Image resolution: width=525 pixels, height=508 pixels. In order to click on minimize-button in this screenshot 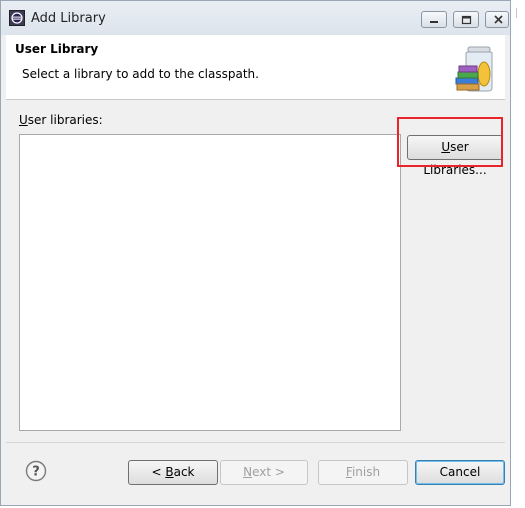, I will do `click(434, 19)`.